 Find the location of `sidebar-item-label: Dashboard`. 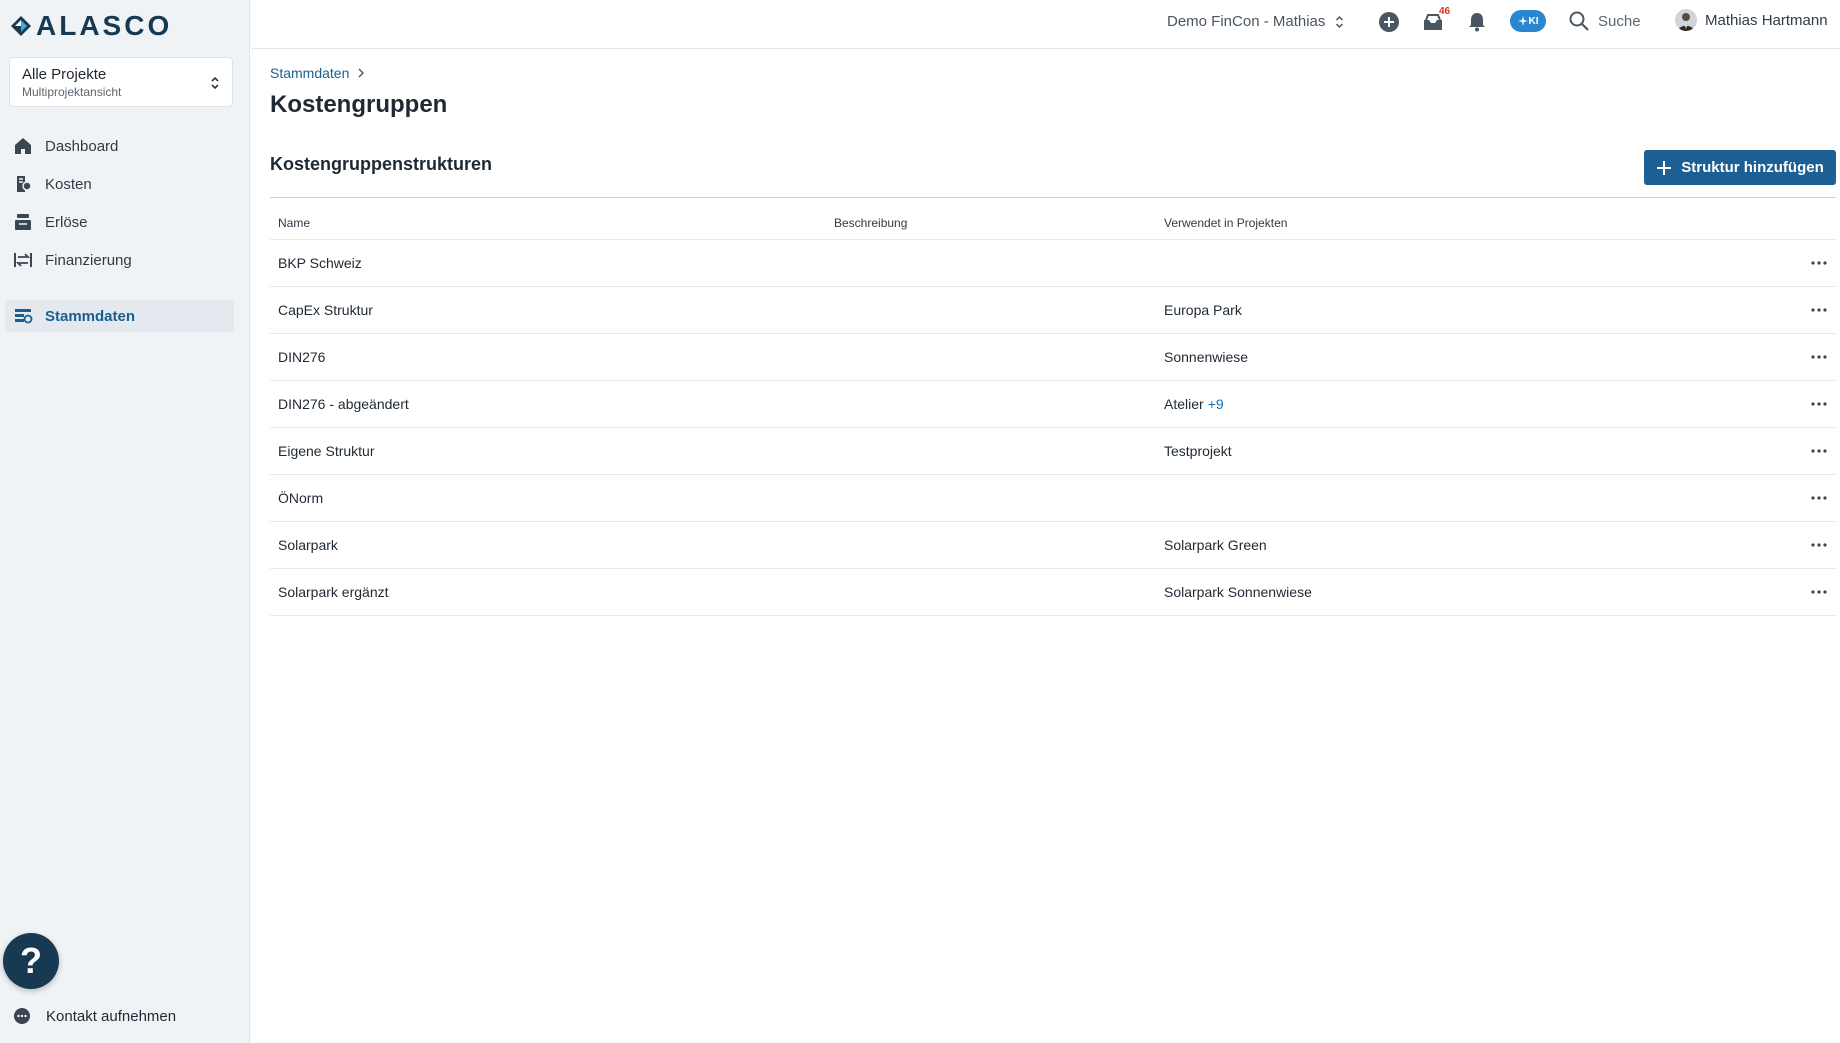

sidebar-item-label: Dashboard is located at coordinates (82, 146).